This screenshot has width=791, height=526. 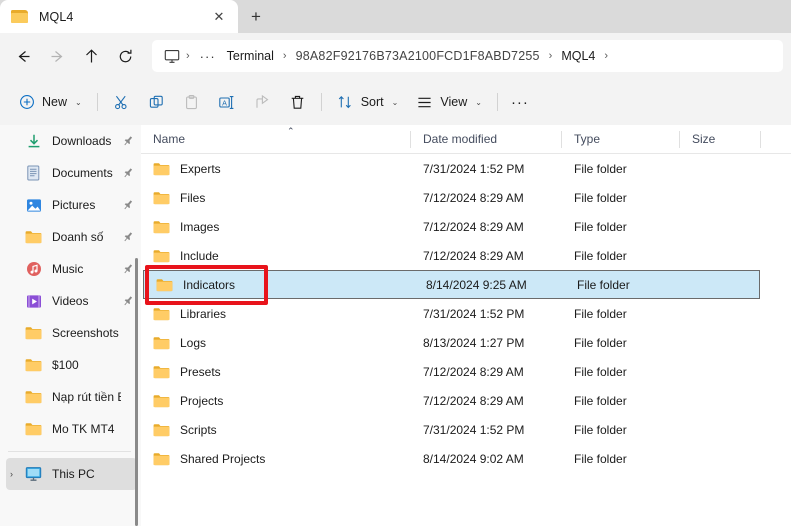 I want to click on table-row: Files 7/12/2024 8:29 AM File folder, so click(x=466, y=197).